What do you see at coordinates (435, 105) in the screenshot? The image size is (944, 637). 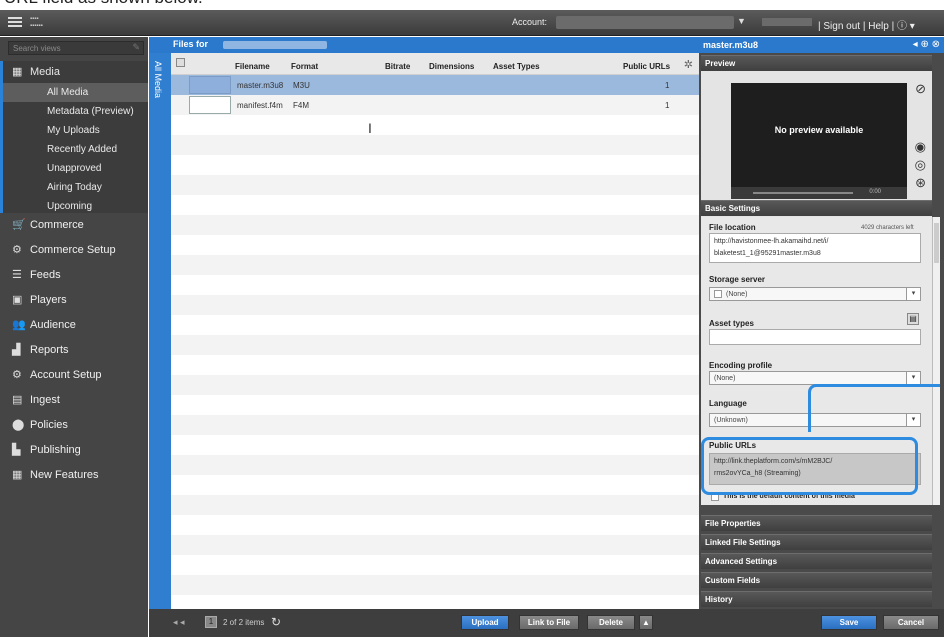 I see `table-row: manifest.f4m F4M 1` at bounding box center [435, 105].